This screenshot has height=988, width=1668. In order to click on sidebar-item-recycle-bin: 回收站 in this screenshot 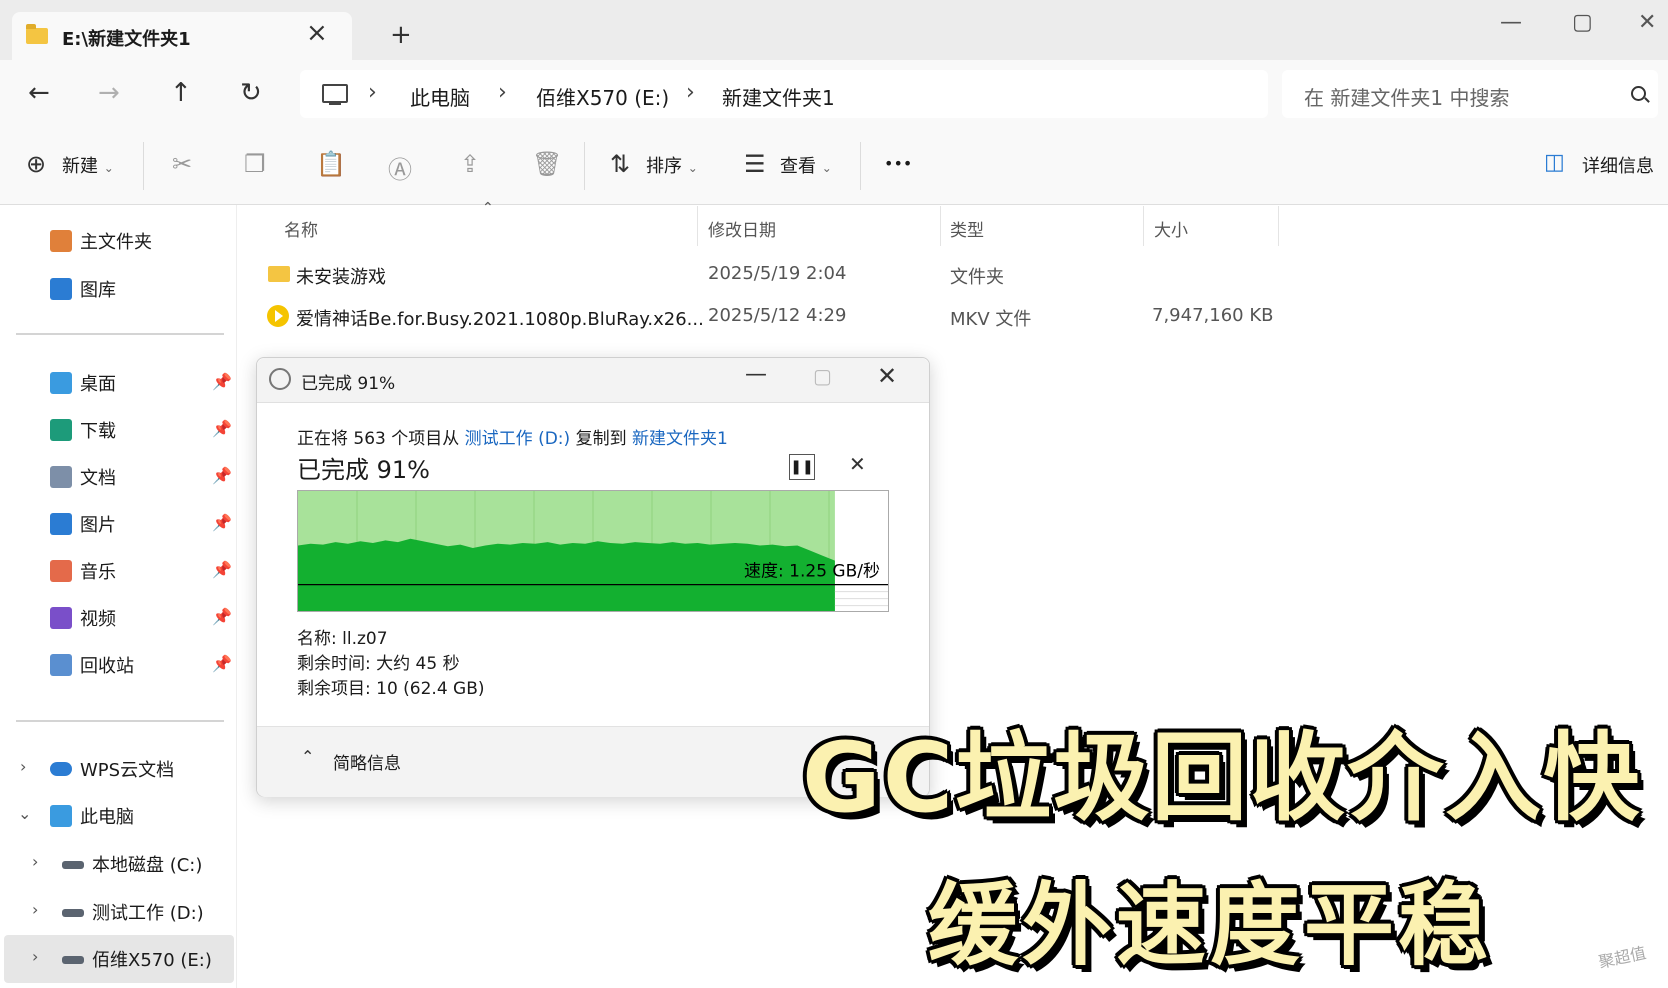, I will do `click(92, 665)`.